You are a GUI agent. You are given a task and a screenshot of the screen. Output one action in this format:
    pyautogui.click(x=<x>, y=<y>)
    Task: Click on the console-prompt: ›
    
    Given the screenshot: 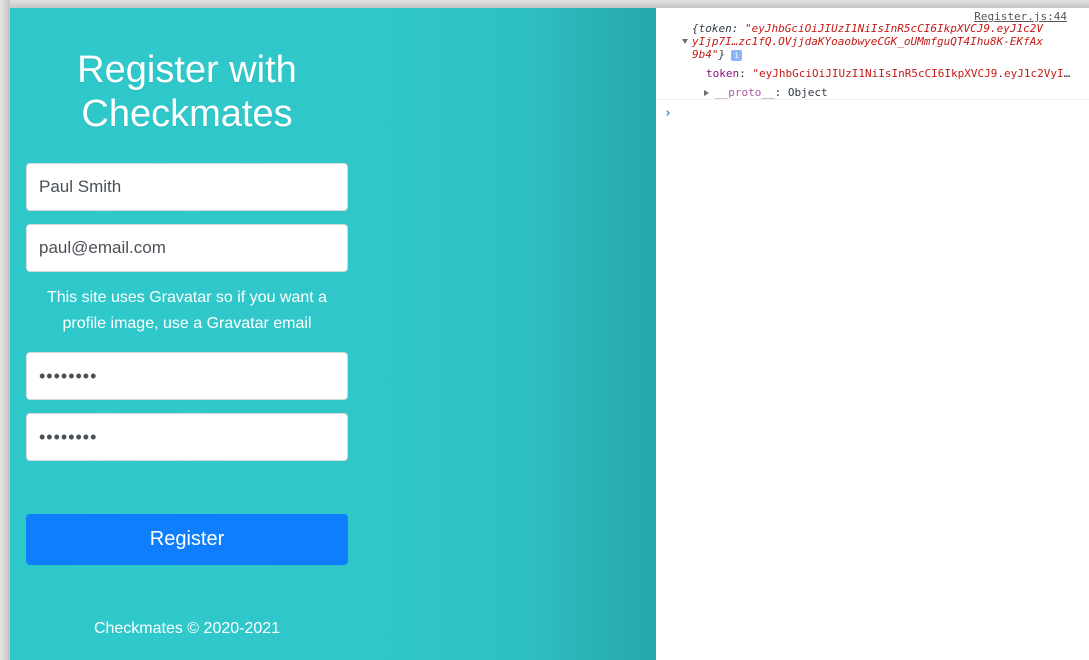 What is the action you would take?
    pyautogui.click(x=668, y=113)
    